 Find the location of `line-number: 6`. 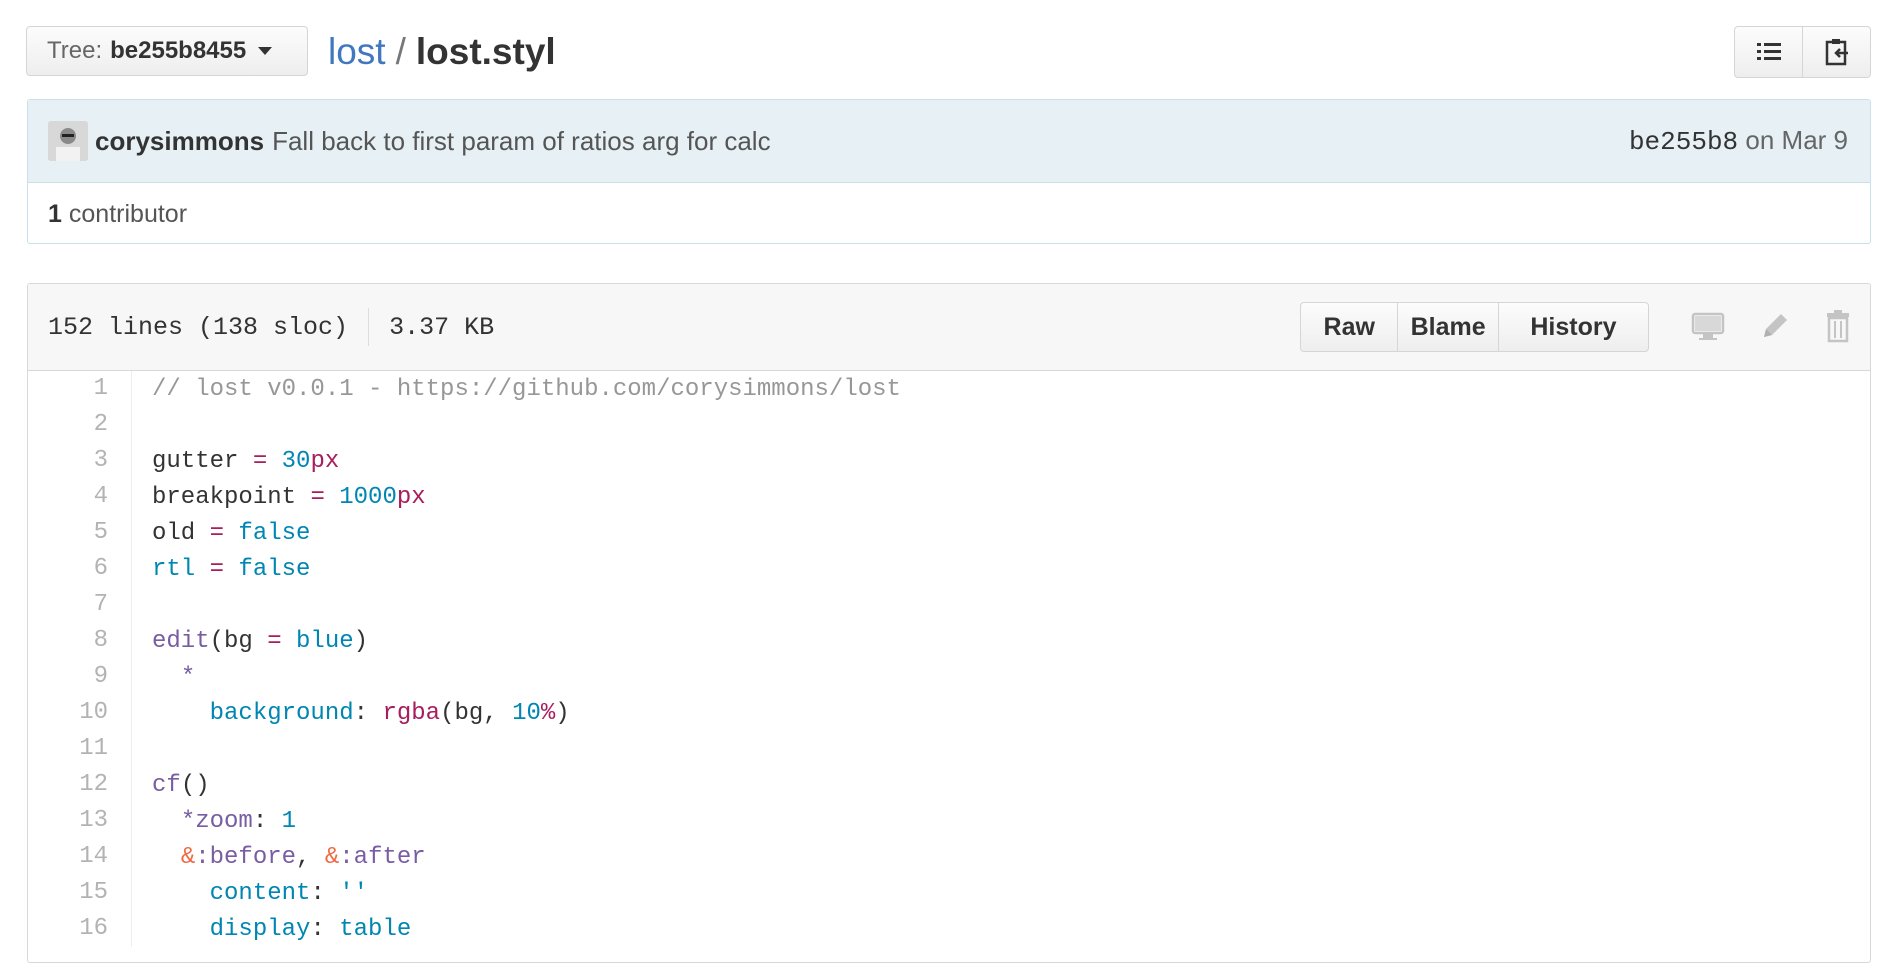

line-number: 6 is located at coordinates (80, 569).